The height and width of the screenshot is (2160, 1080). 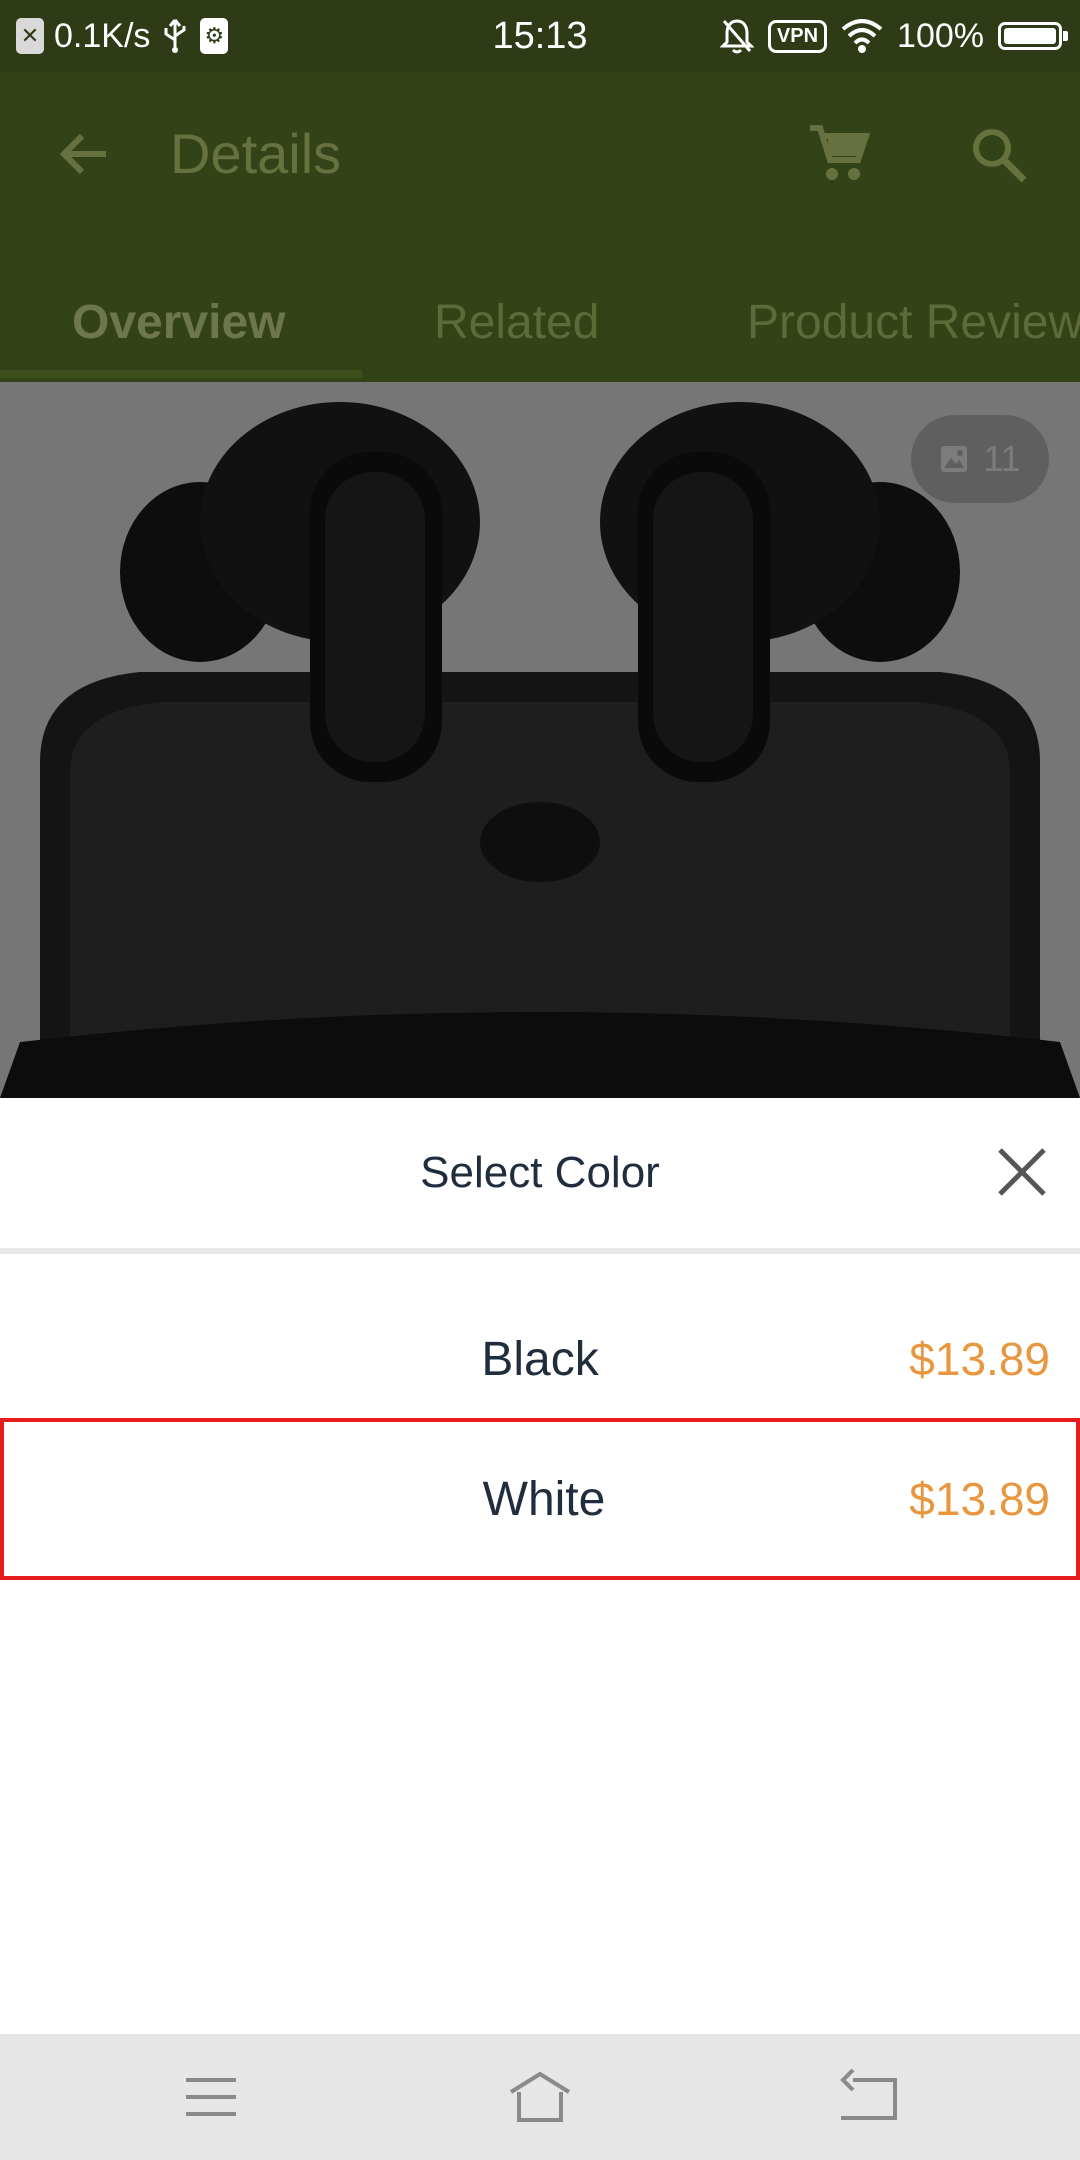 I want to click on home-icon, so click(x=540, y=2097).